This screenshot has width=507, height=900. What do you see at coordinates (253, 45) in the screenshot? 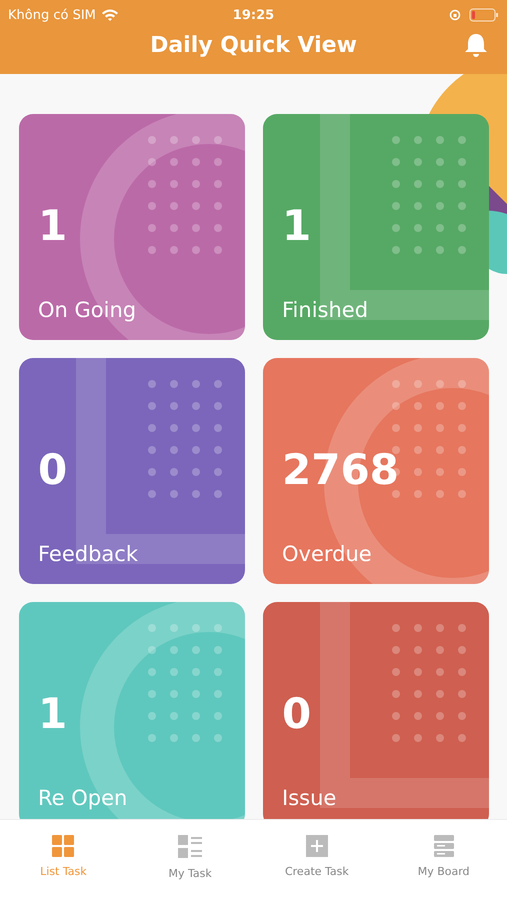
I see `page-title: Daily Quick View` at bounding box center [253, 45].